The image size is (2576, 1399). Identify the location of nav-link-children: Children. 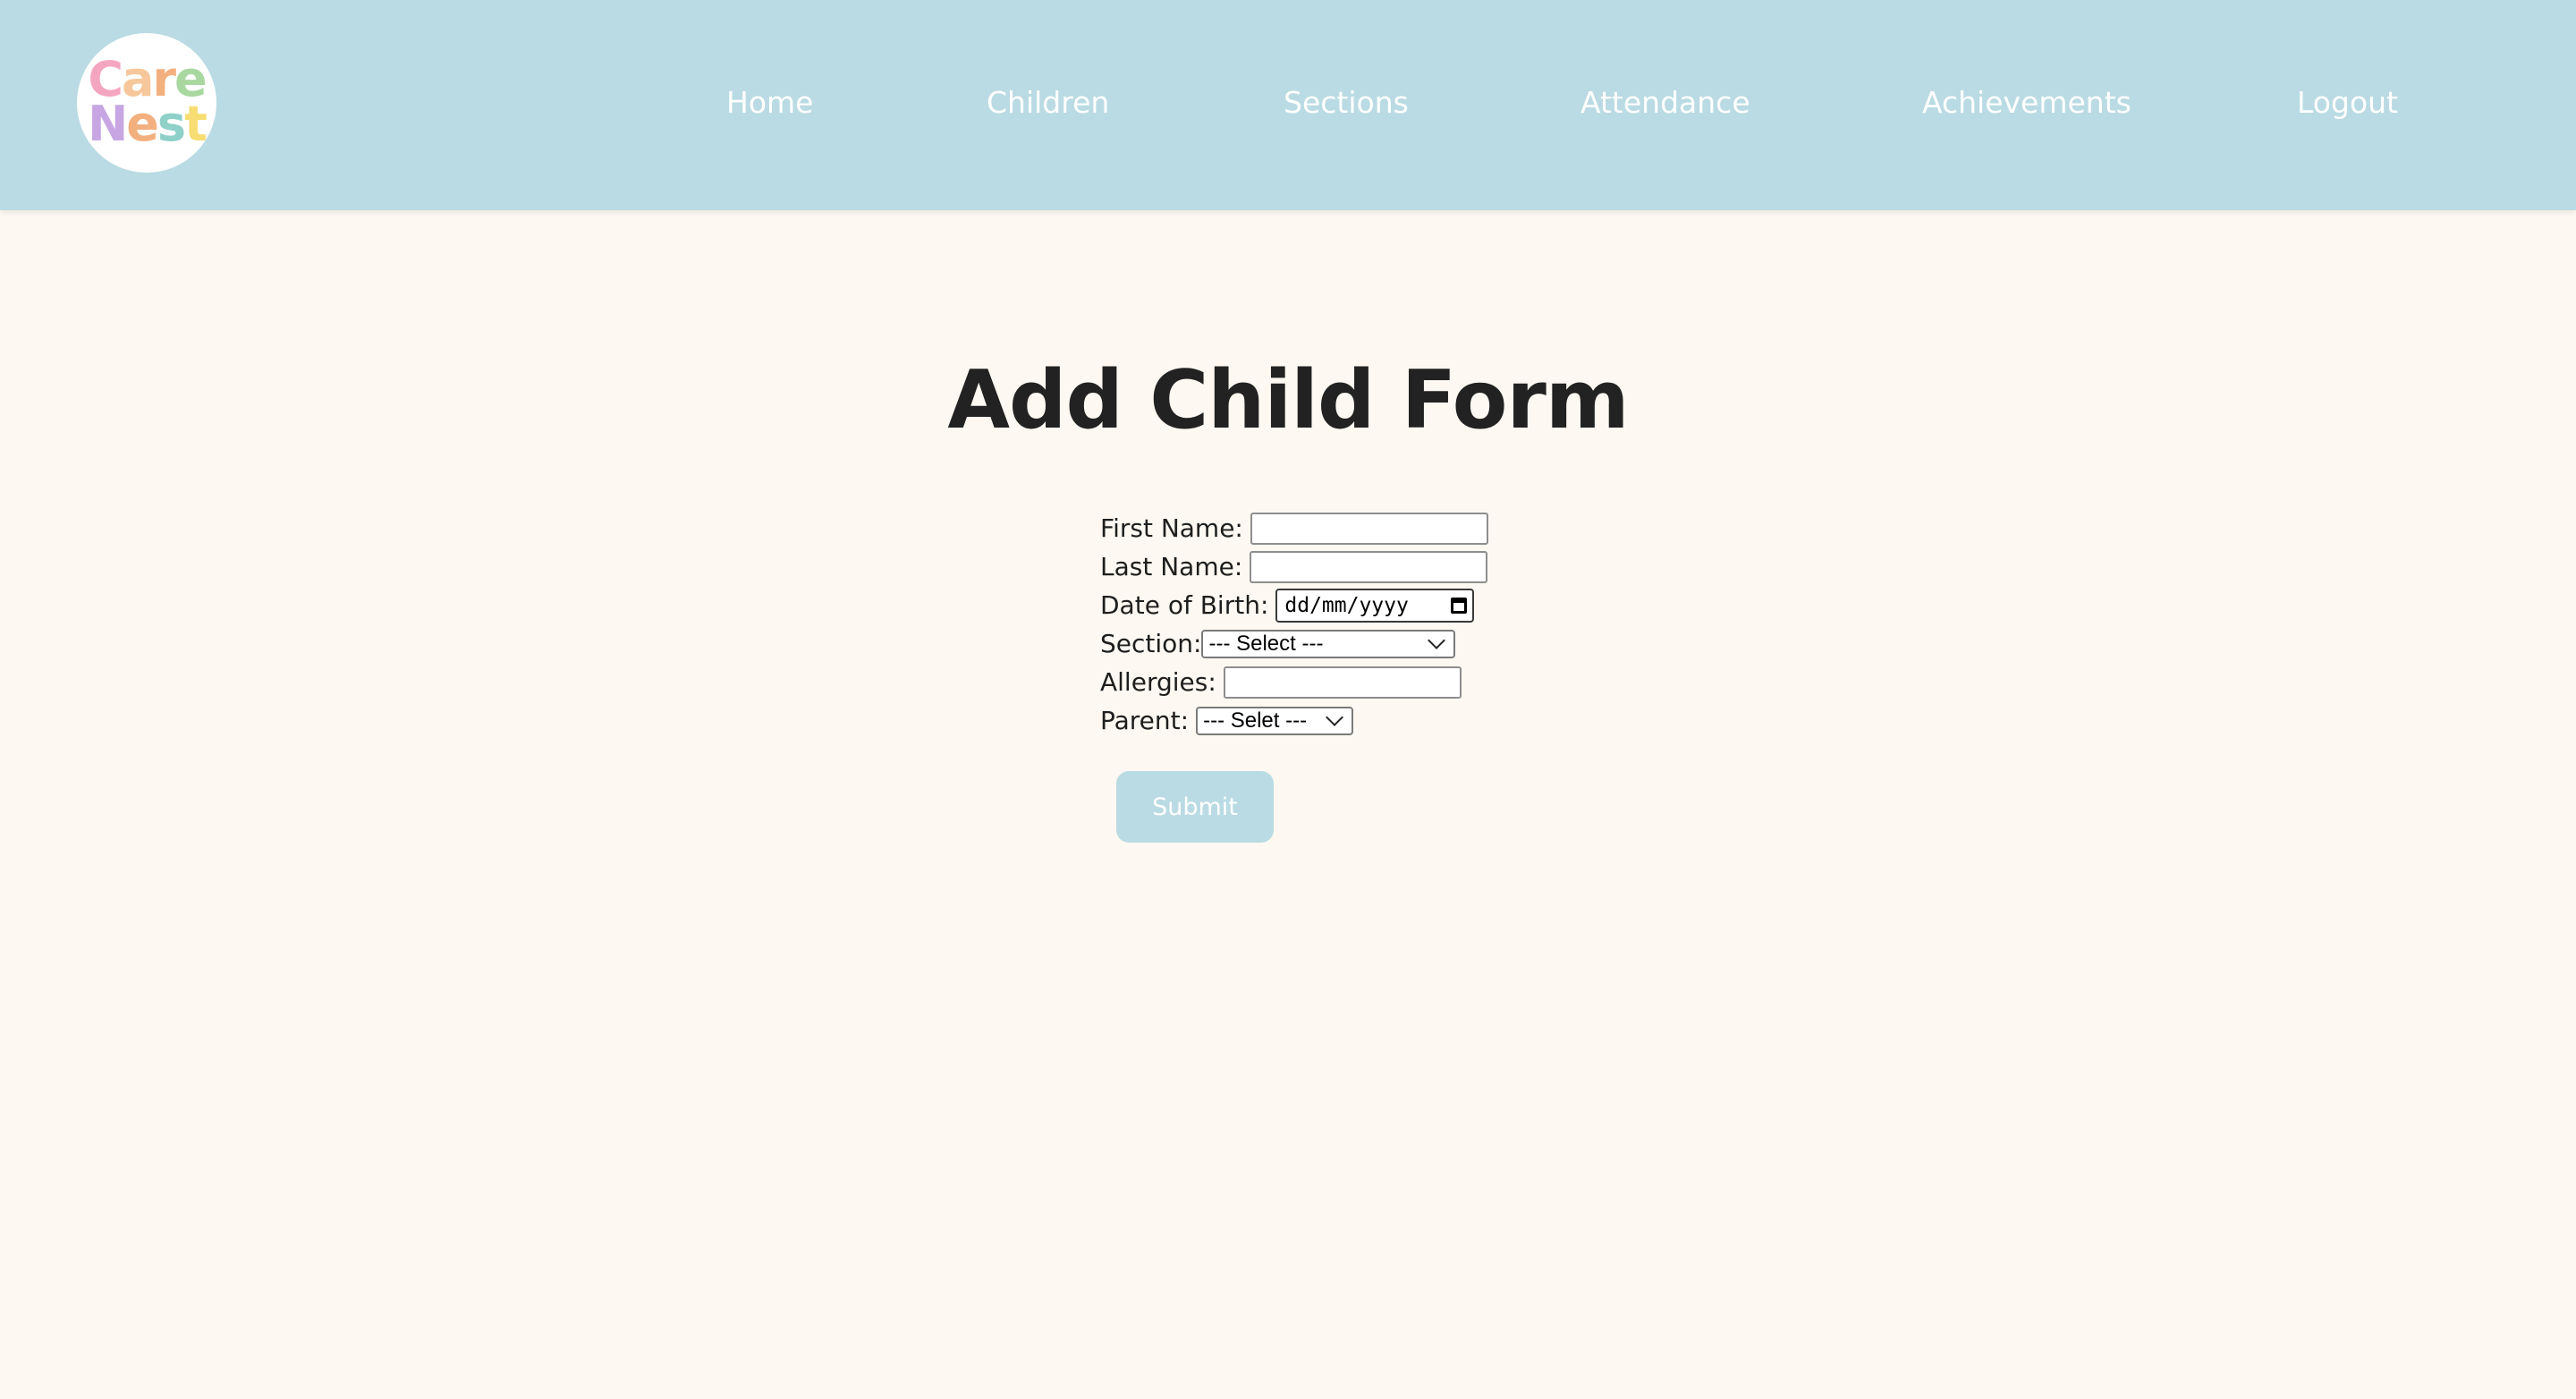
(1048, 102).